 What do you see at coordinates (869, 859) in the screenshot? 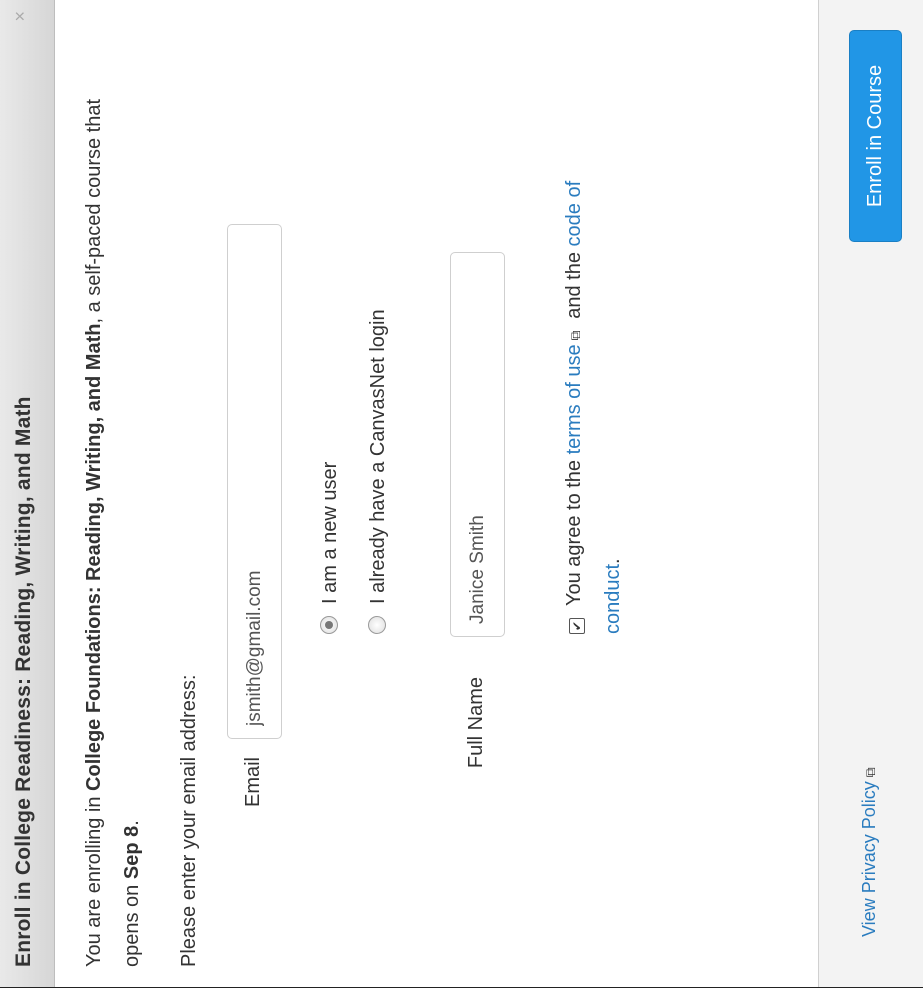
I see `privacy-policy-label: View Privacy Policy` at bounding box center [869, 859].